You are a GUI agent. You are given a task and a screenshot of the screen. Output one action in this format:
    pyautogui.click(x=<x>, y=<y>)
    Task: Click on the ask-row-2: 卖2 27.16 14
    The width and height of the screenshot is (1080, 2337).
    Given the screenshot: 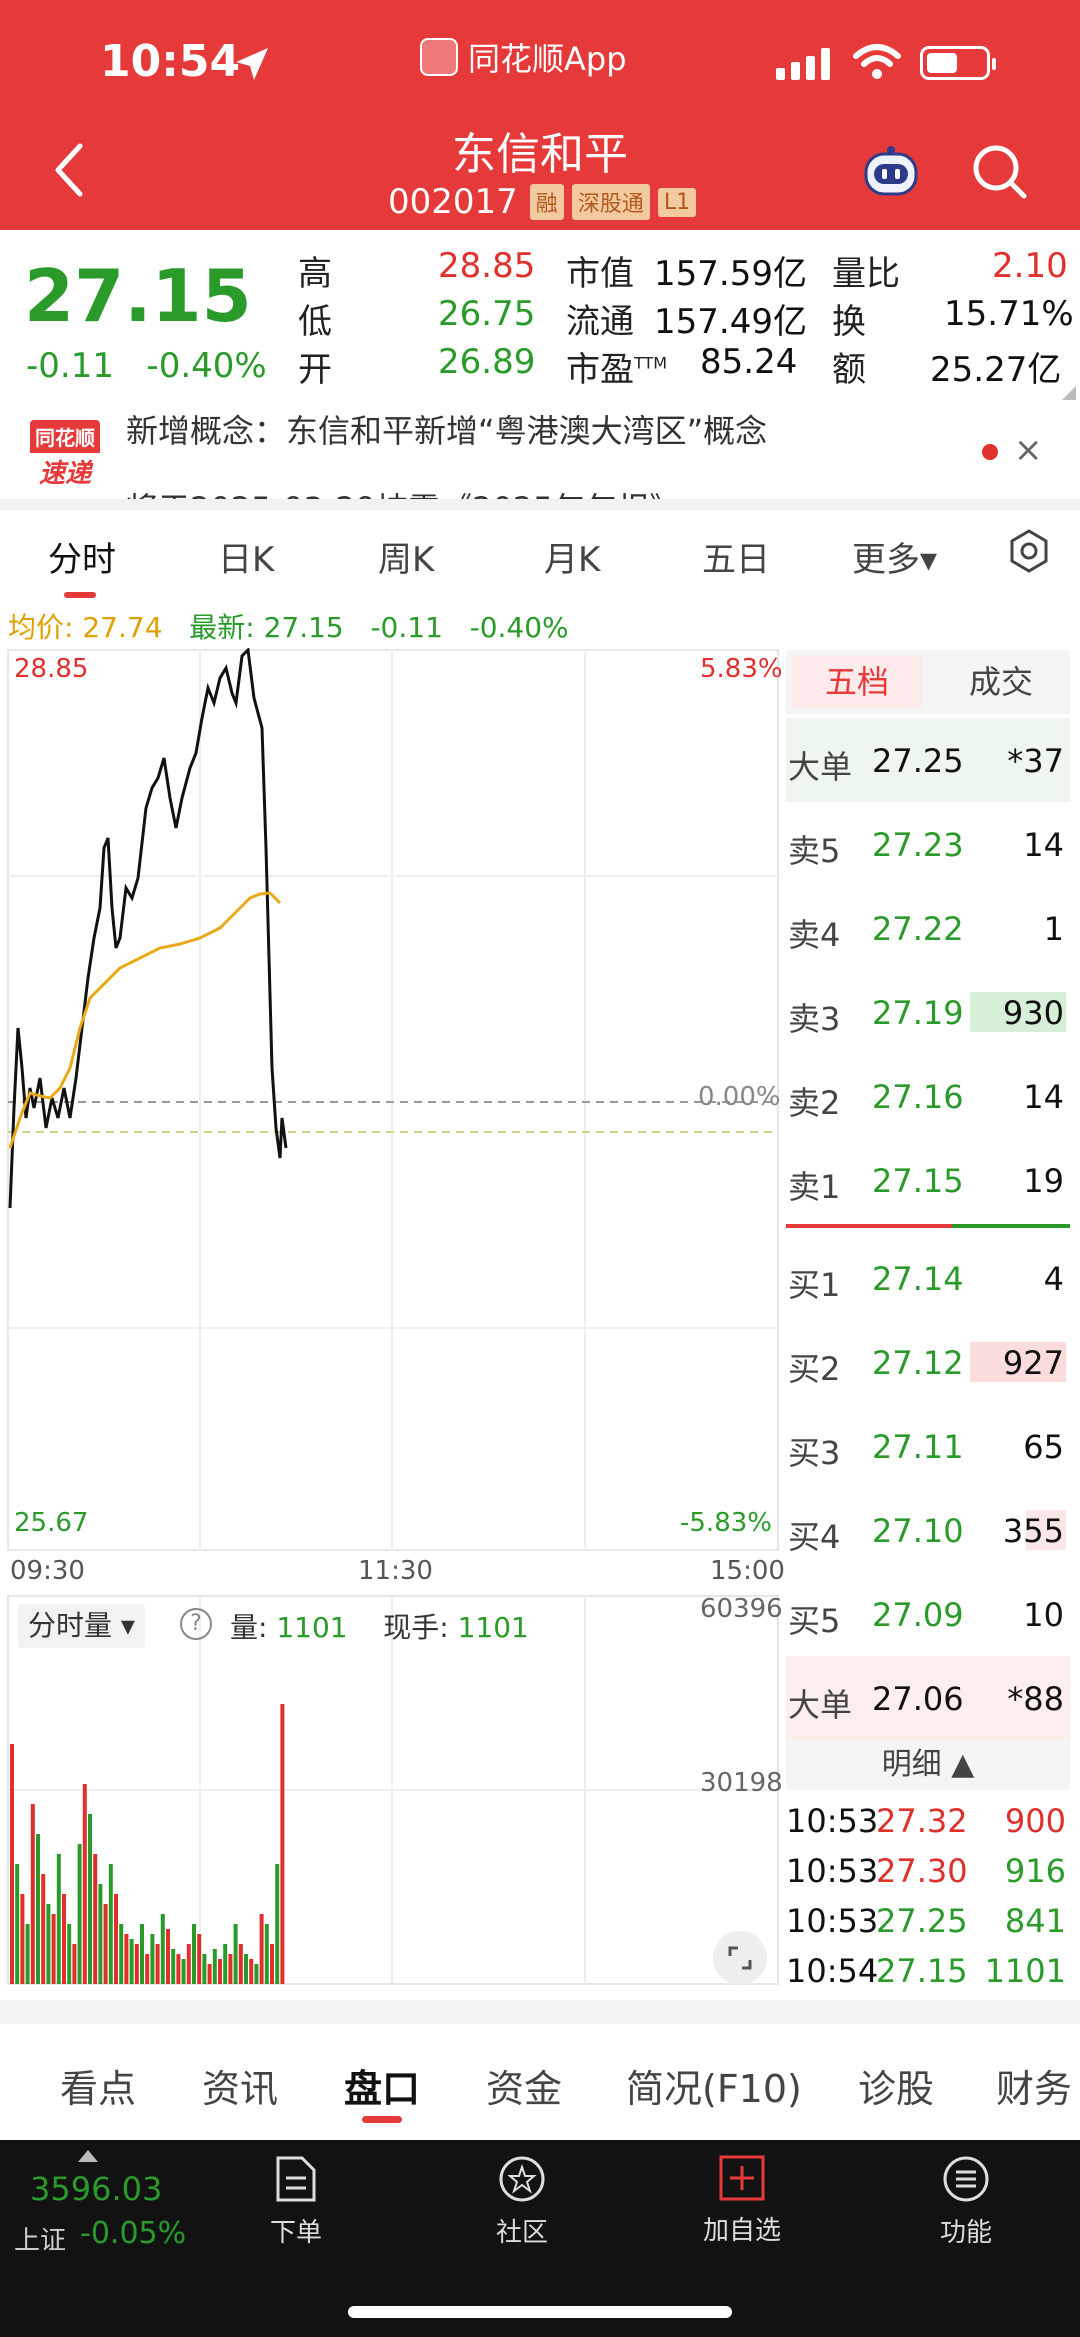 What is the action you would take?
    pyautogui.click(x=928, y=1096)
    